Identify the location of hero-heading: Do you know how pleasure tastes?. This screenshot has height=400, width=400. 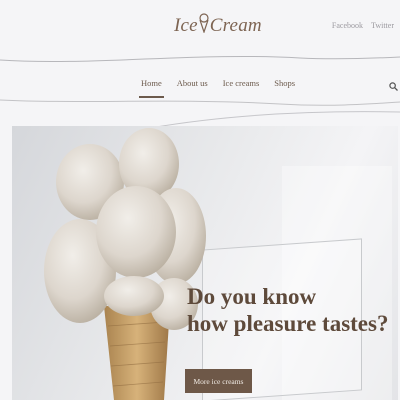
(292, 310).